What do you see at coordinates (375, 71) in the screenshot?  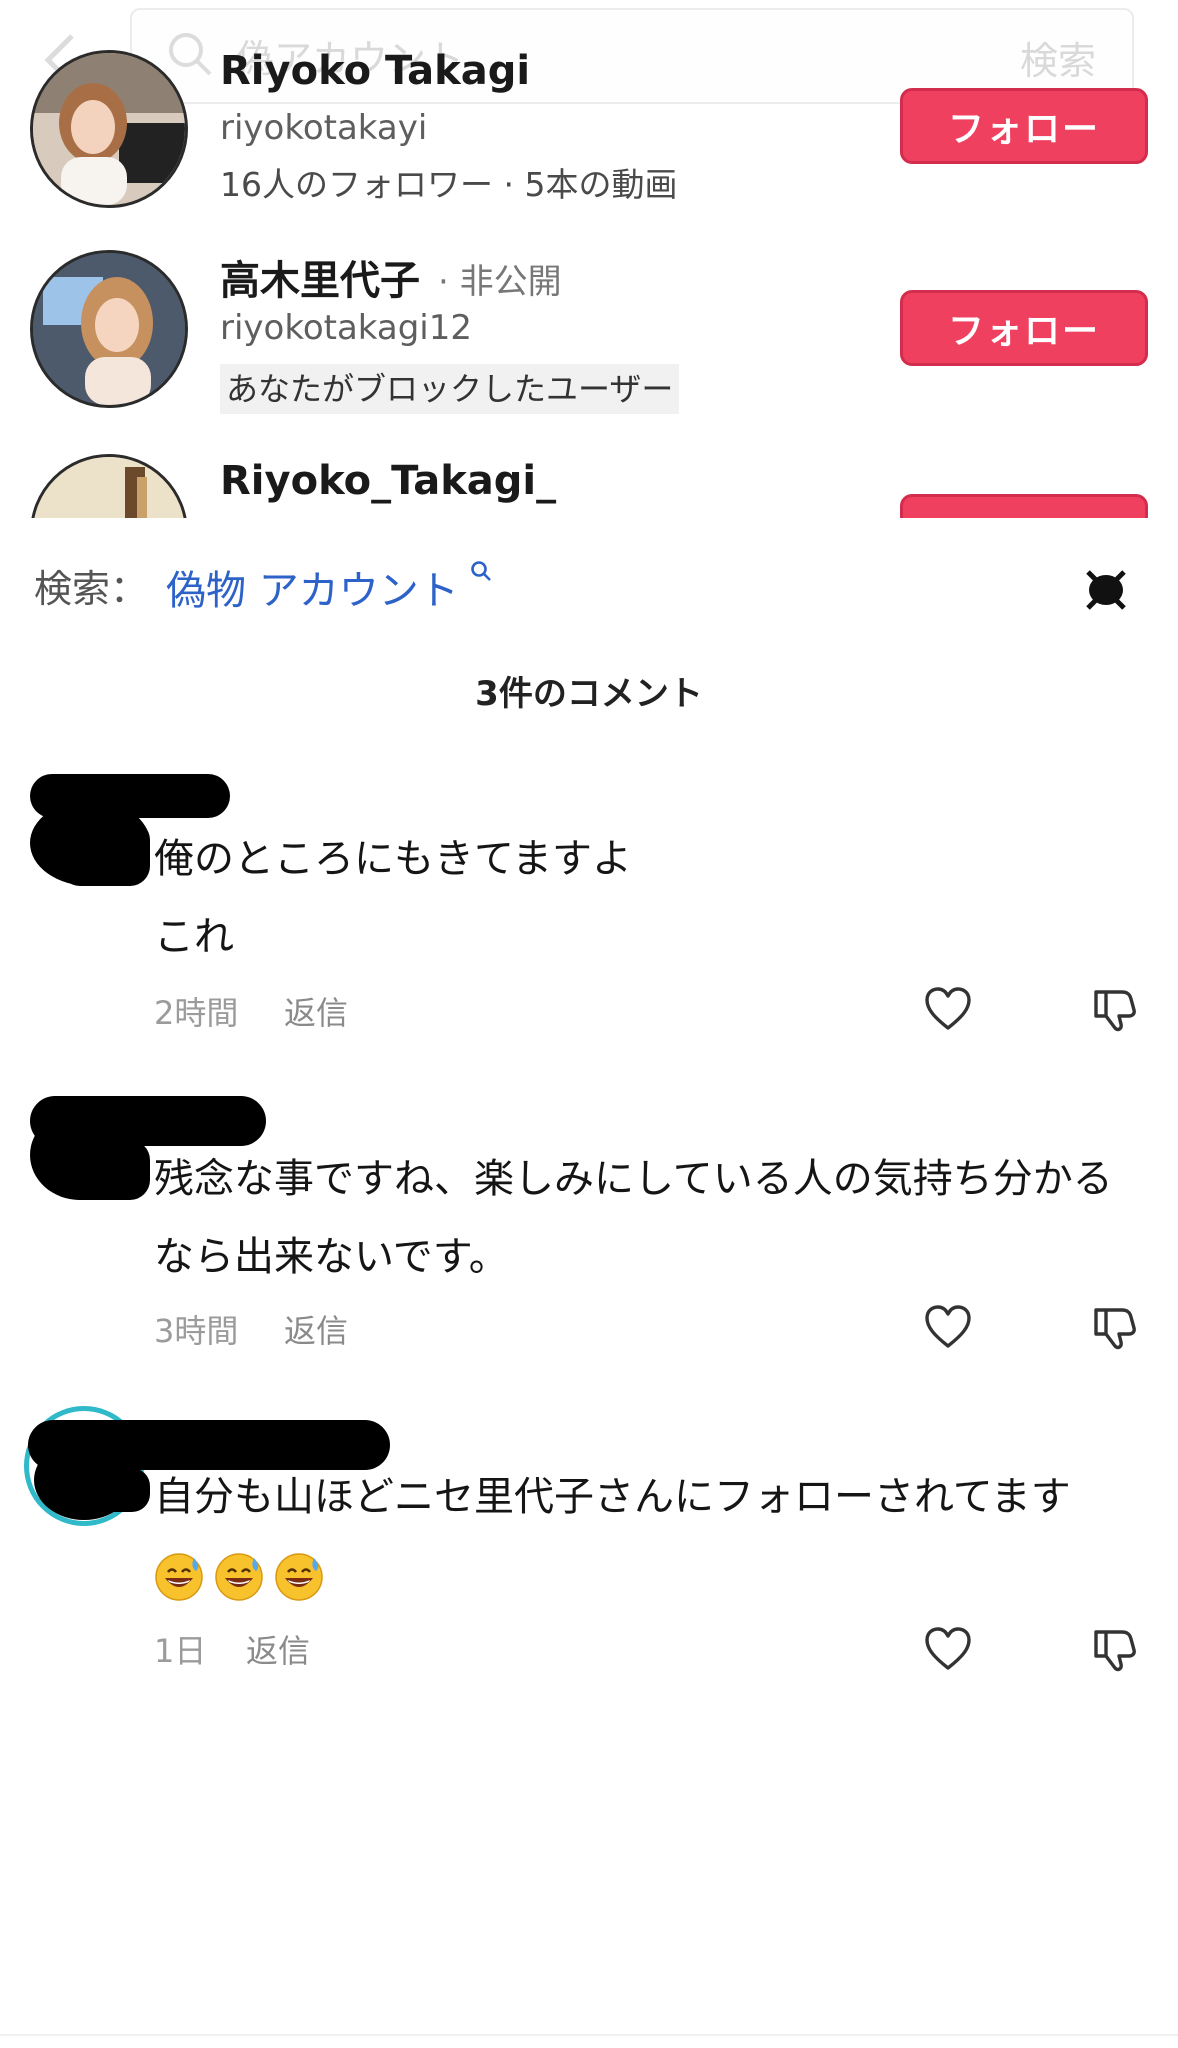 I see `account-name: Riyoko Takagi` at bounding box center [375, 71].